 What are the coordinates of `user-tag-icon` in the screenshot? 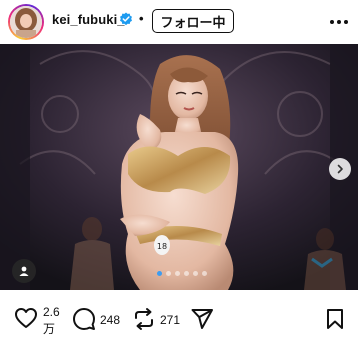 It's located at (24, 271).